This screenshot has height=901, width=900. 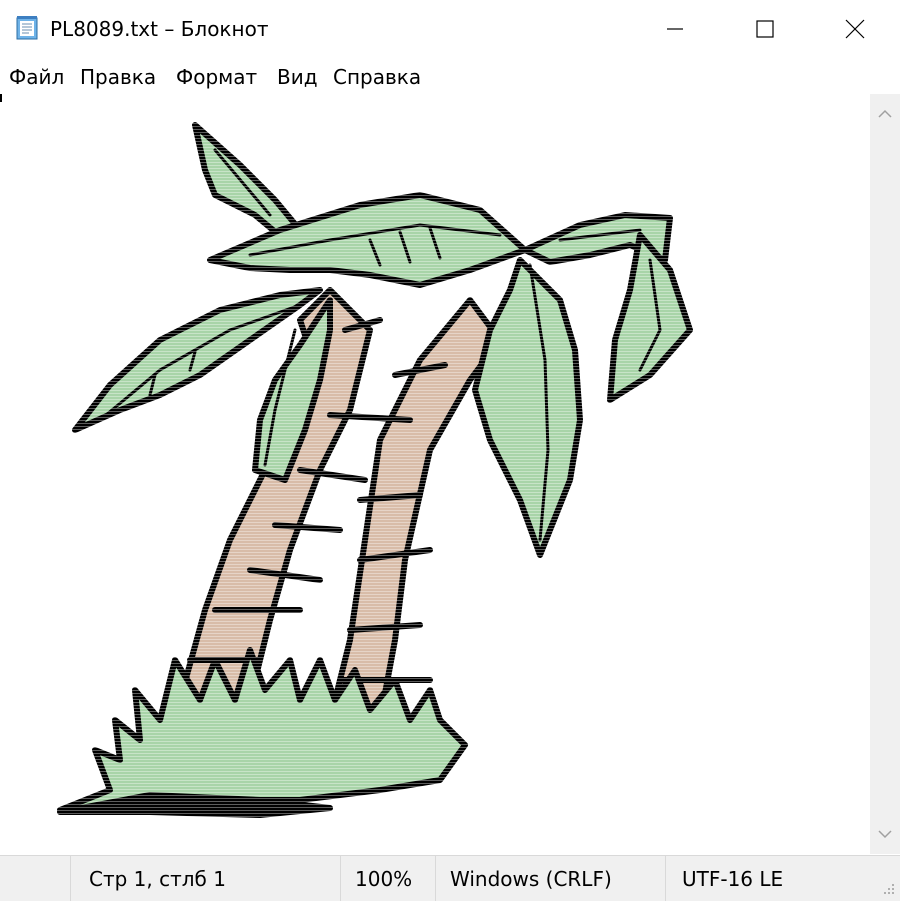 I want to click on minimize-icon, so click(x=675, y=29).